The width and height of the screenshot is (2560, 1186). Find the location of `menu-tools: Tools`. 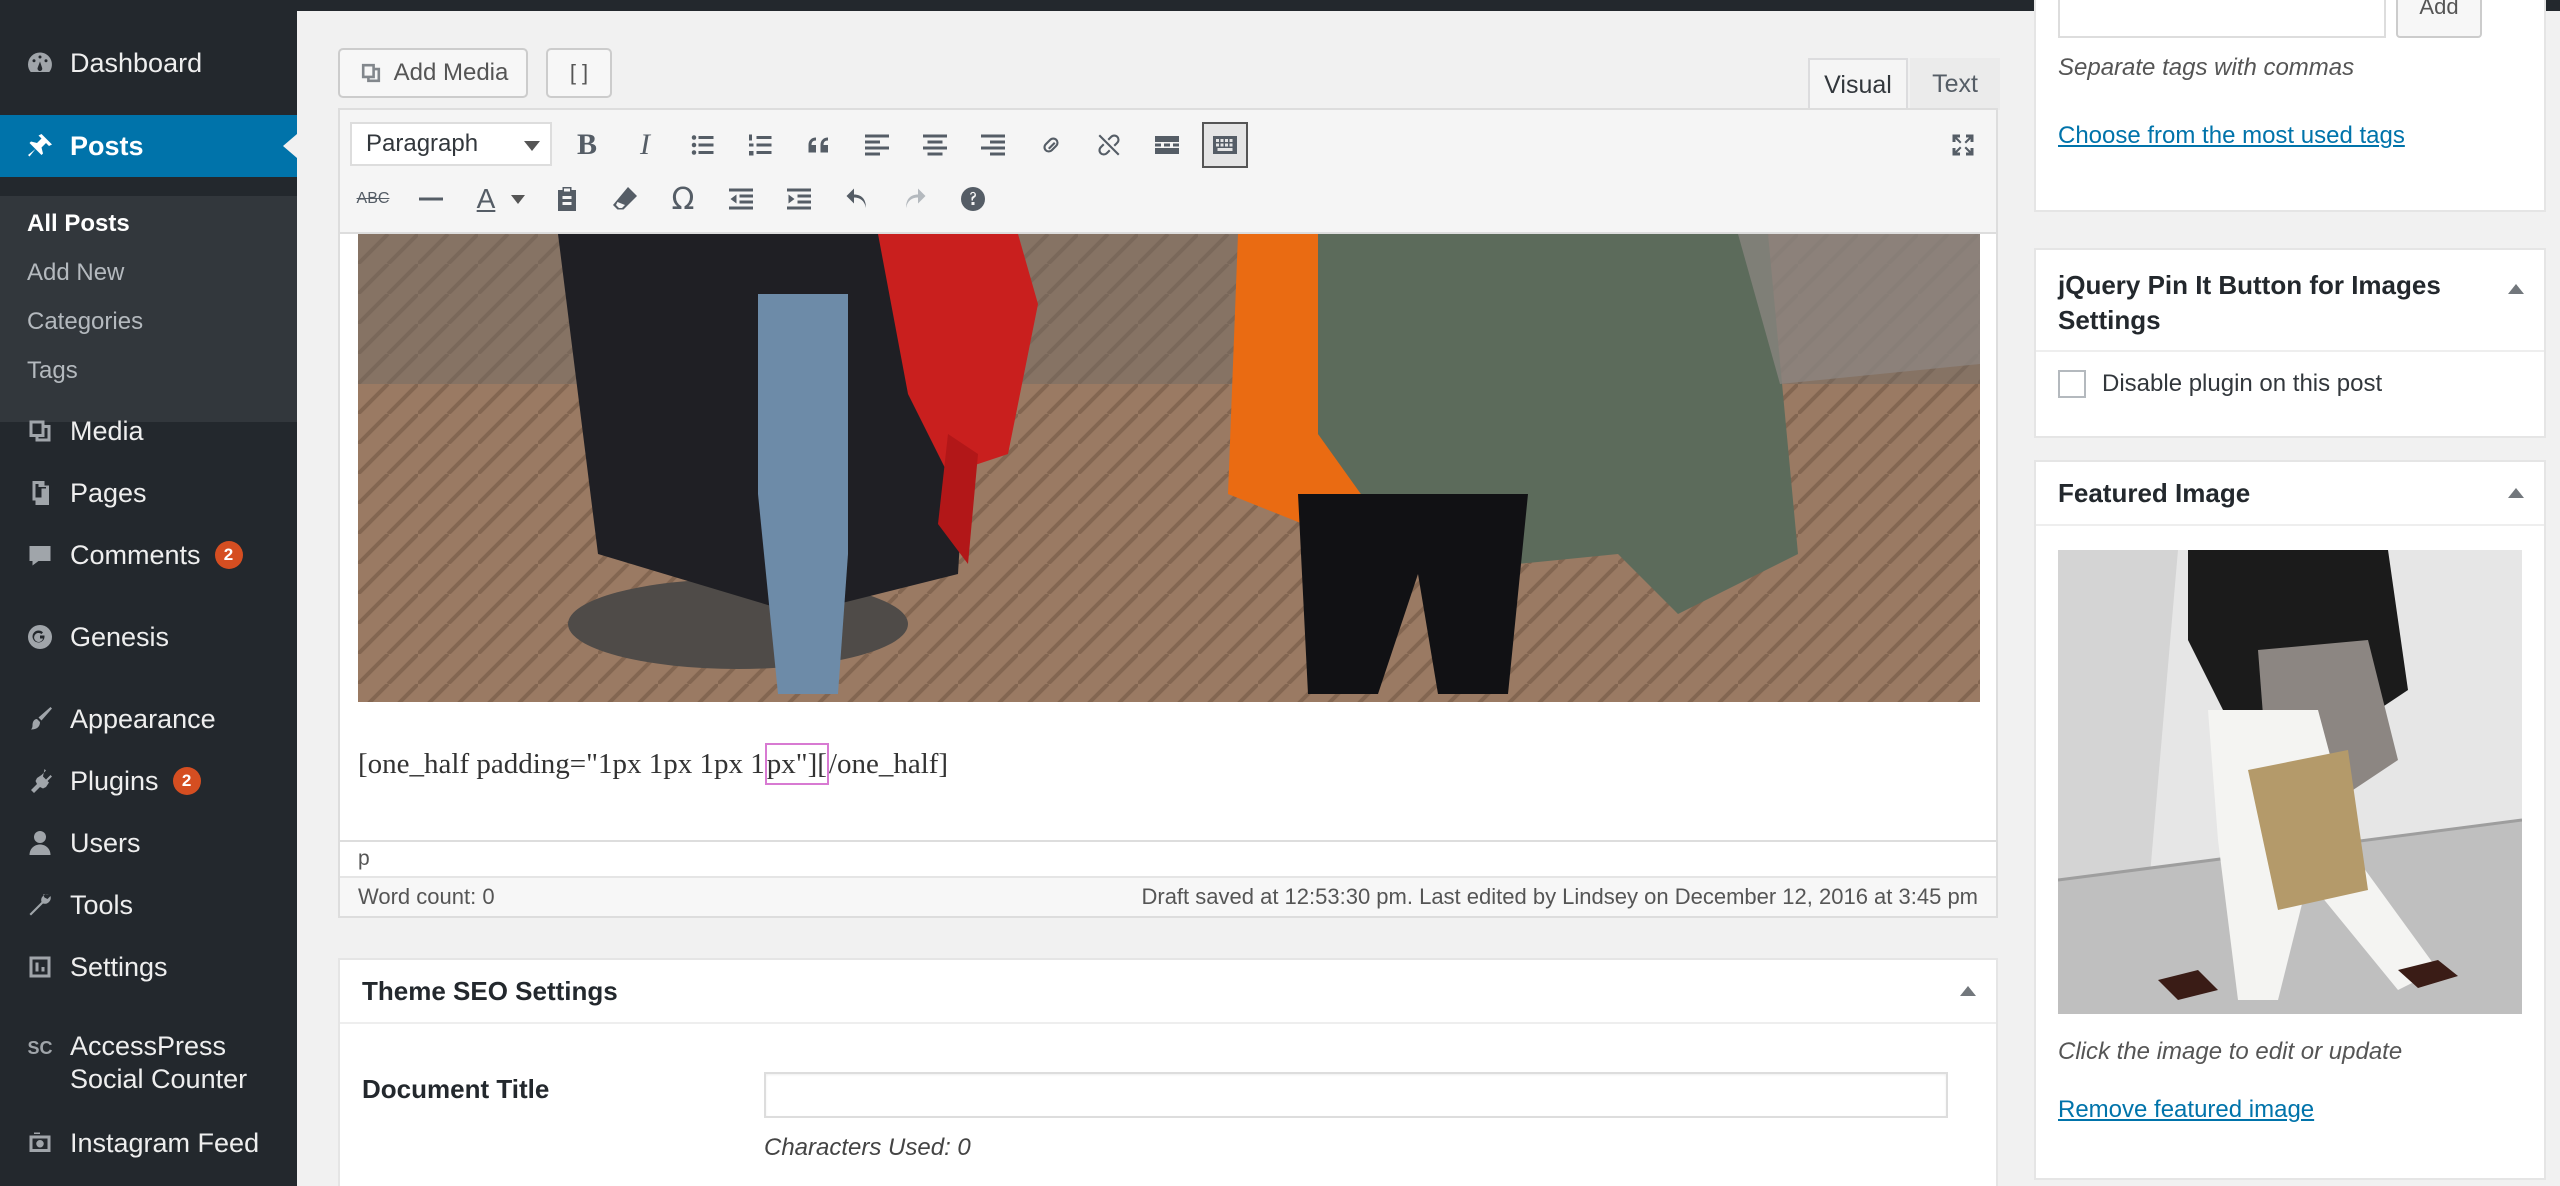

menu-tools: Tools is located at coordinates (148, 905).